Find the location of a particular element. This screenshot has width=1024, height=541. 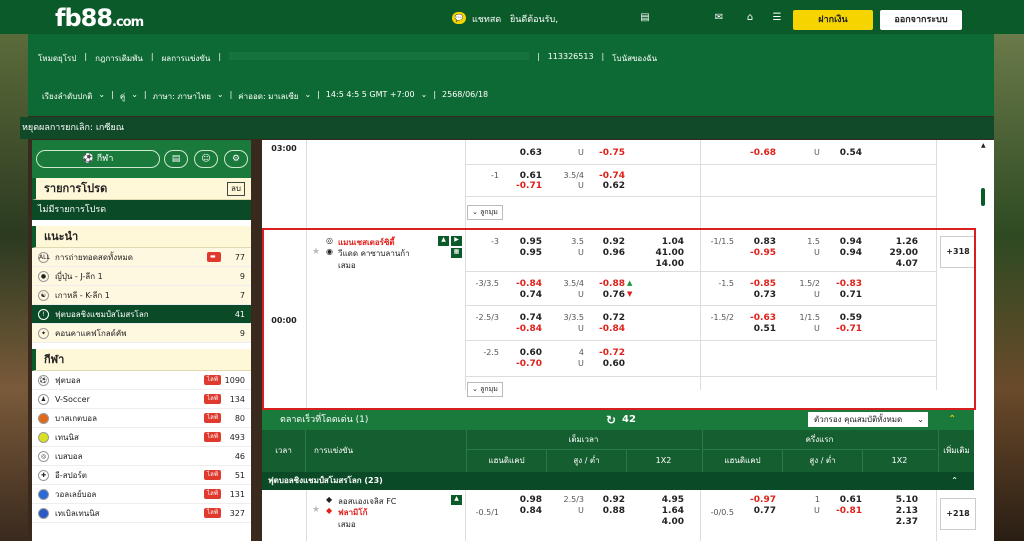

play-icon: ▶ is located at coordinates (456, 241).